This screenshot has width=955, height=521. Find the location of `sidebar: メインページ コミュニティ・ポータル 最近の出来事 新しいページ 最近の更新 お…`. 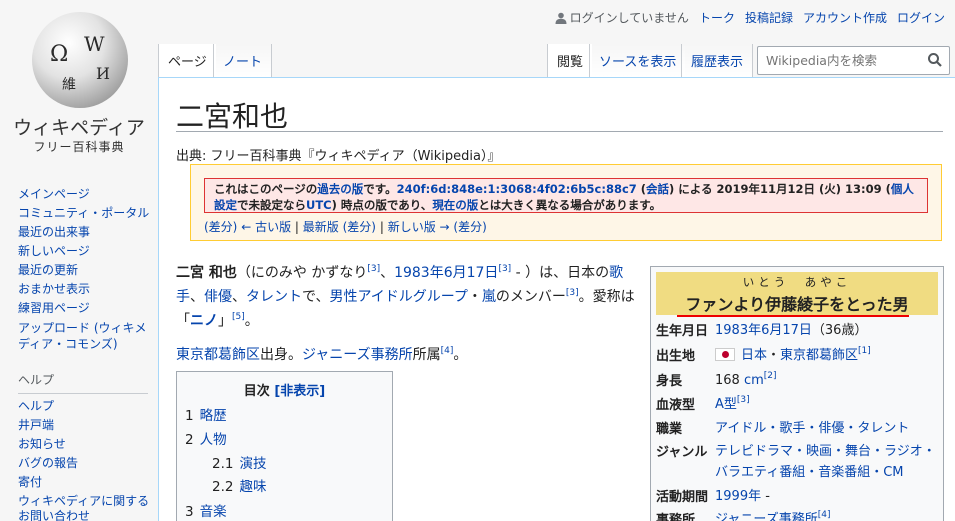

sidebar: メインページ コミュニティ・ポータル 最近の出来事 新しいページ 最近の更新 お… is located at coordinates (85, 353).